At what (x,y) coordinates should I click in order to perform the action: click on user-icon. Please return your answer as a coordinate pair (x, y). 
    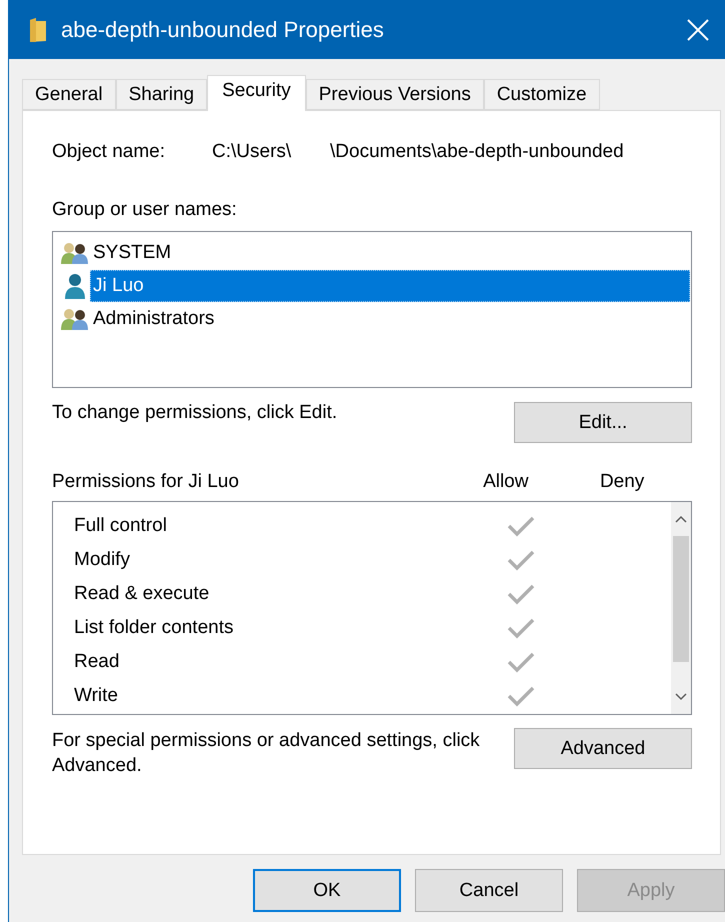
    Looking at the image, I should click on (75, 285).